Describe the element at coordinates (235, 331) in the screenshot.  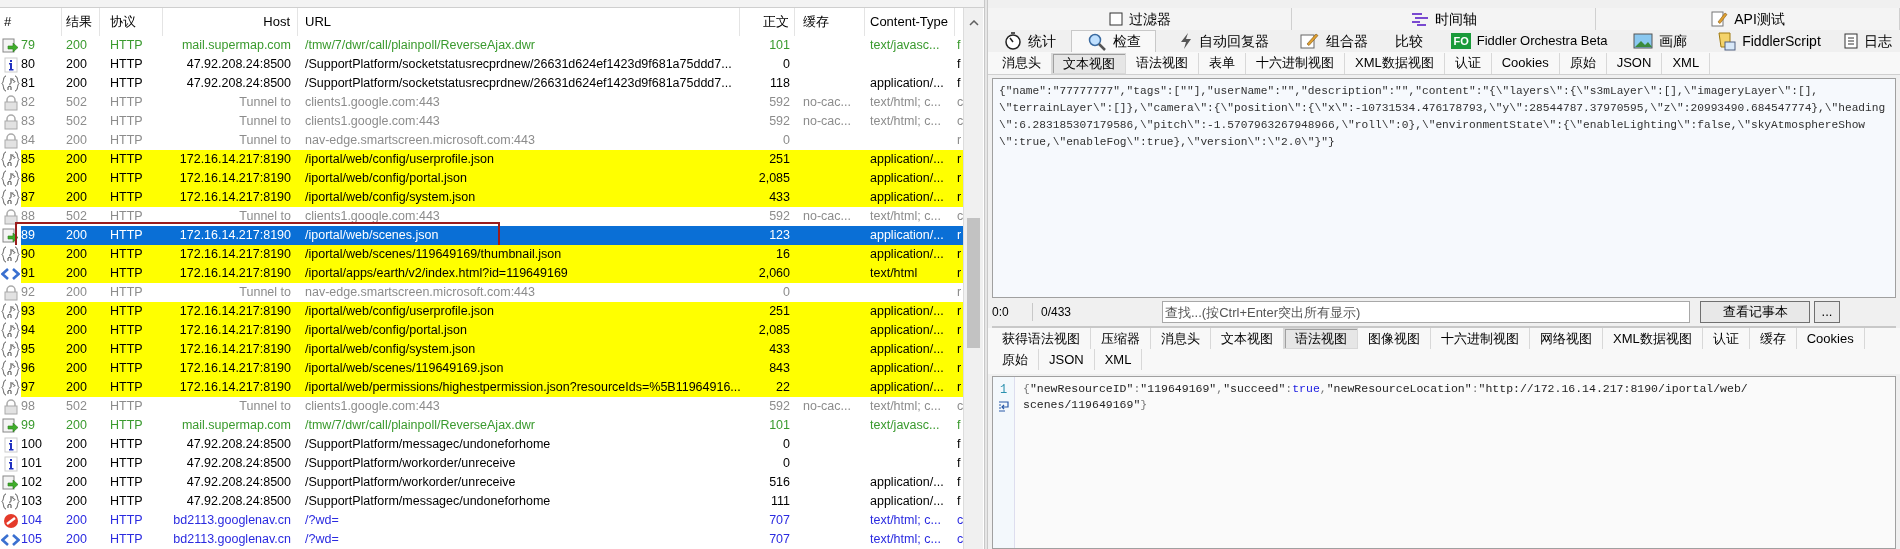
I see `table-cell-text: 172.16.14.217:8190` at that location.